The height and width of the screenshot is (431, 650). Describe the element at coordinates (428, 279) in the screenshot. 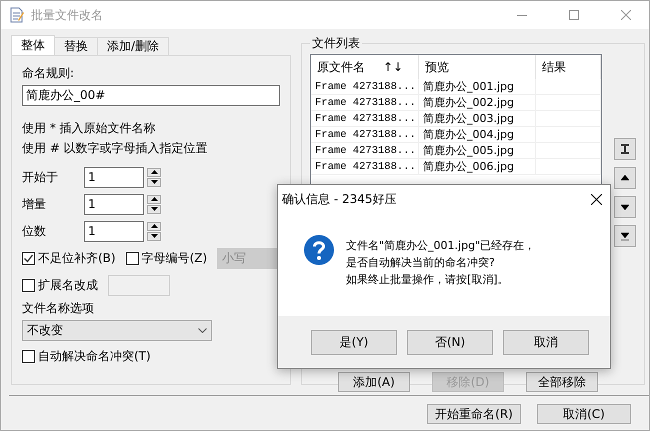

I see `dialog-message: 如果终止批量操作，请按[取消]。` at that location.